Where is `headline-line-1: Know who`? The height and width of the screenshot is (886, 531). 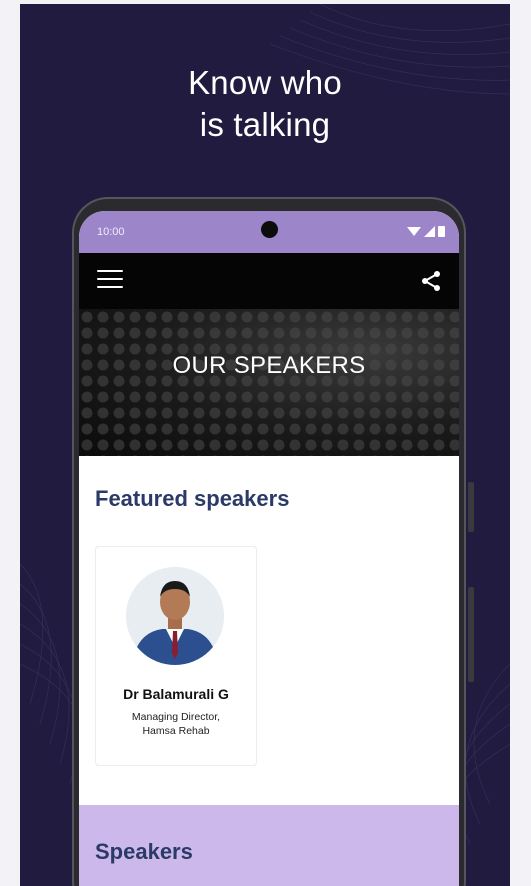
headline-line-1: Know who is located at coordinates (265, 82).